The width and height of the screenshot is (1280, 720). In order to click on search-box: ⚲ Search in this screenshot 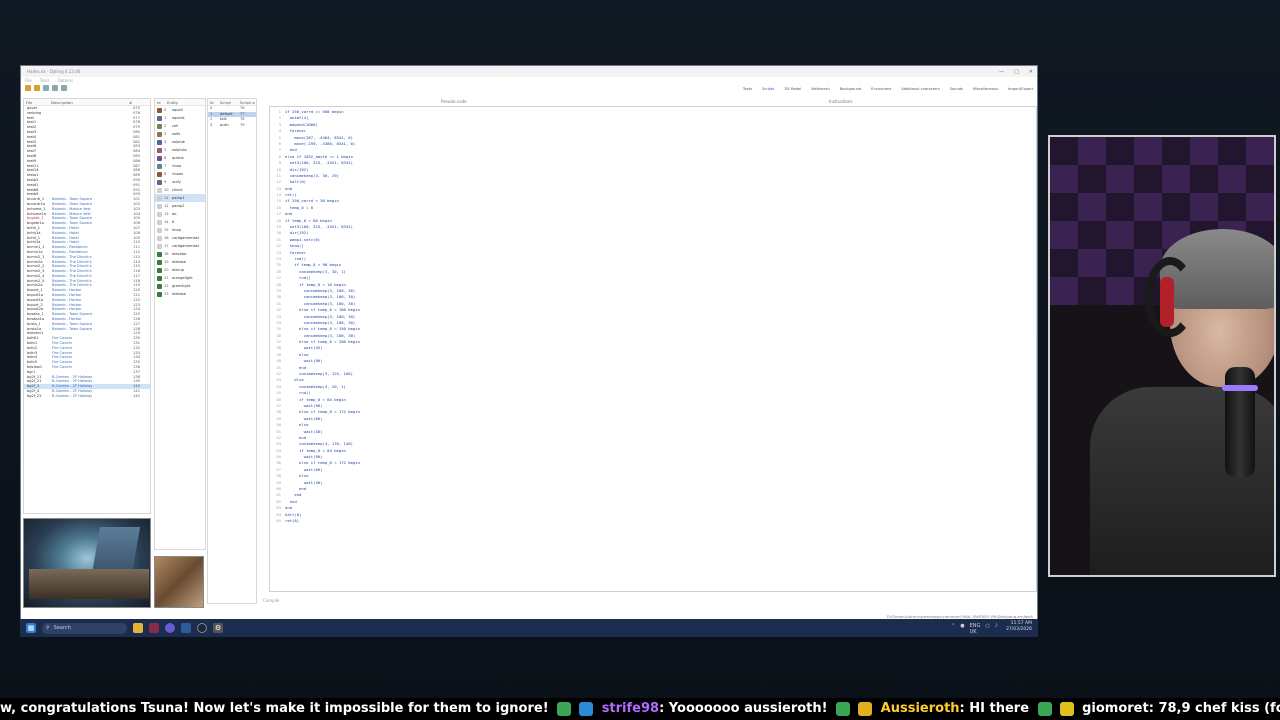, I will do `click(84, 628)`.